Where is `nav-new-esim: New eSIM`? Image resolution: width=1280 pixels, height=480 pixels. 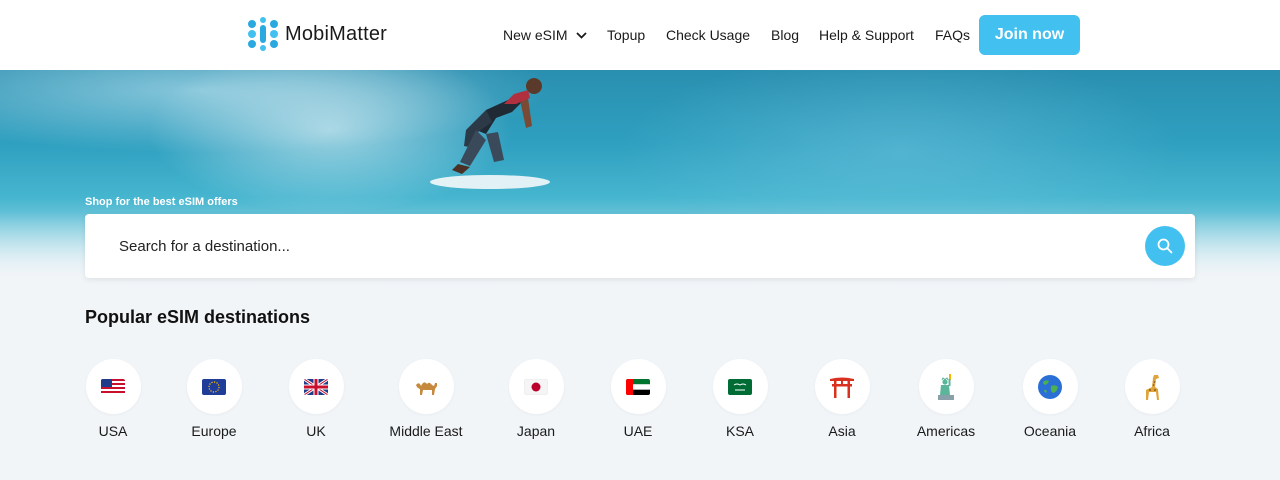
nav-new-esim: New eSIM is located at coordinates (545, 35).